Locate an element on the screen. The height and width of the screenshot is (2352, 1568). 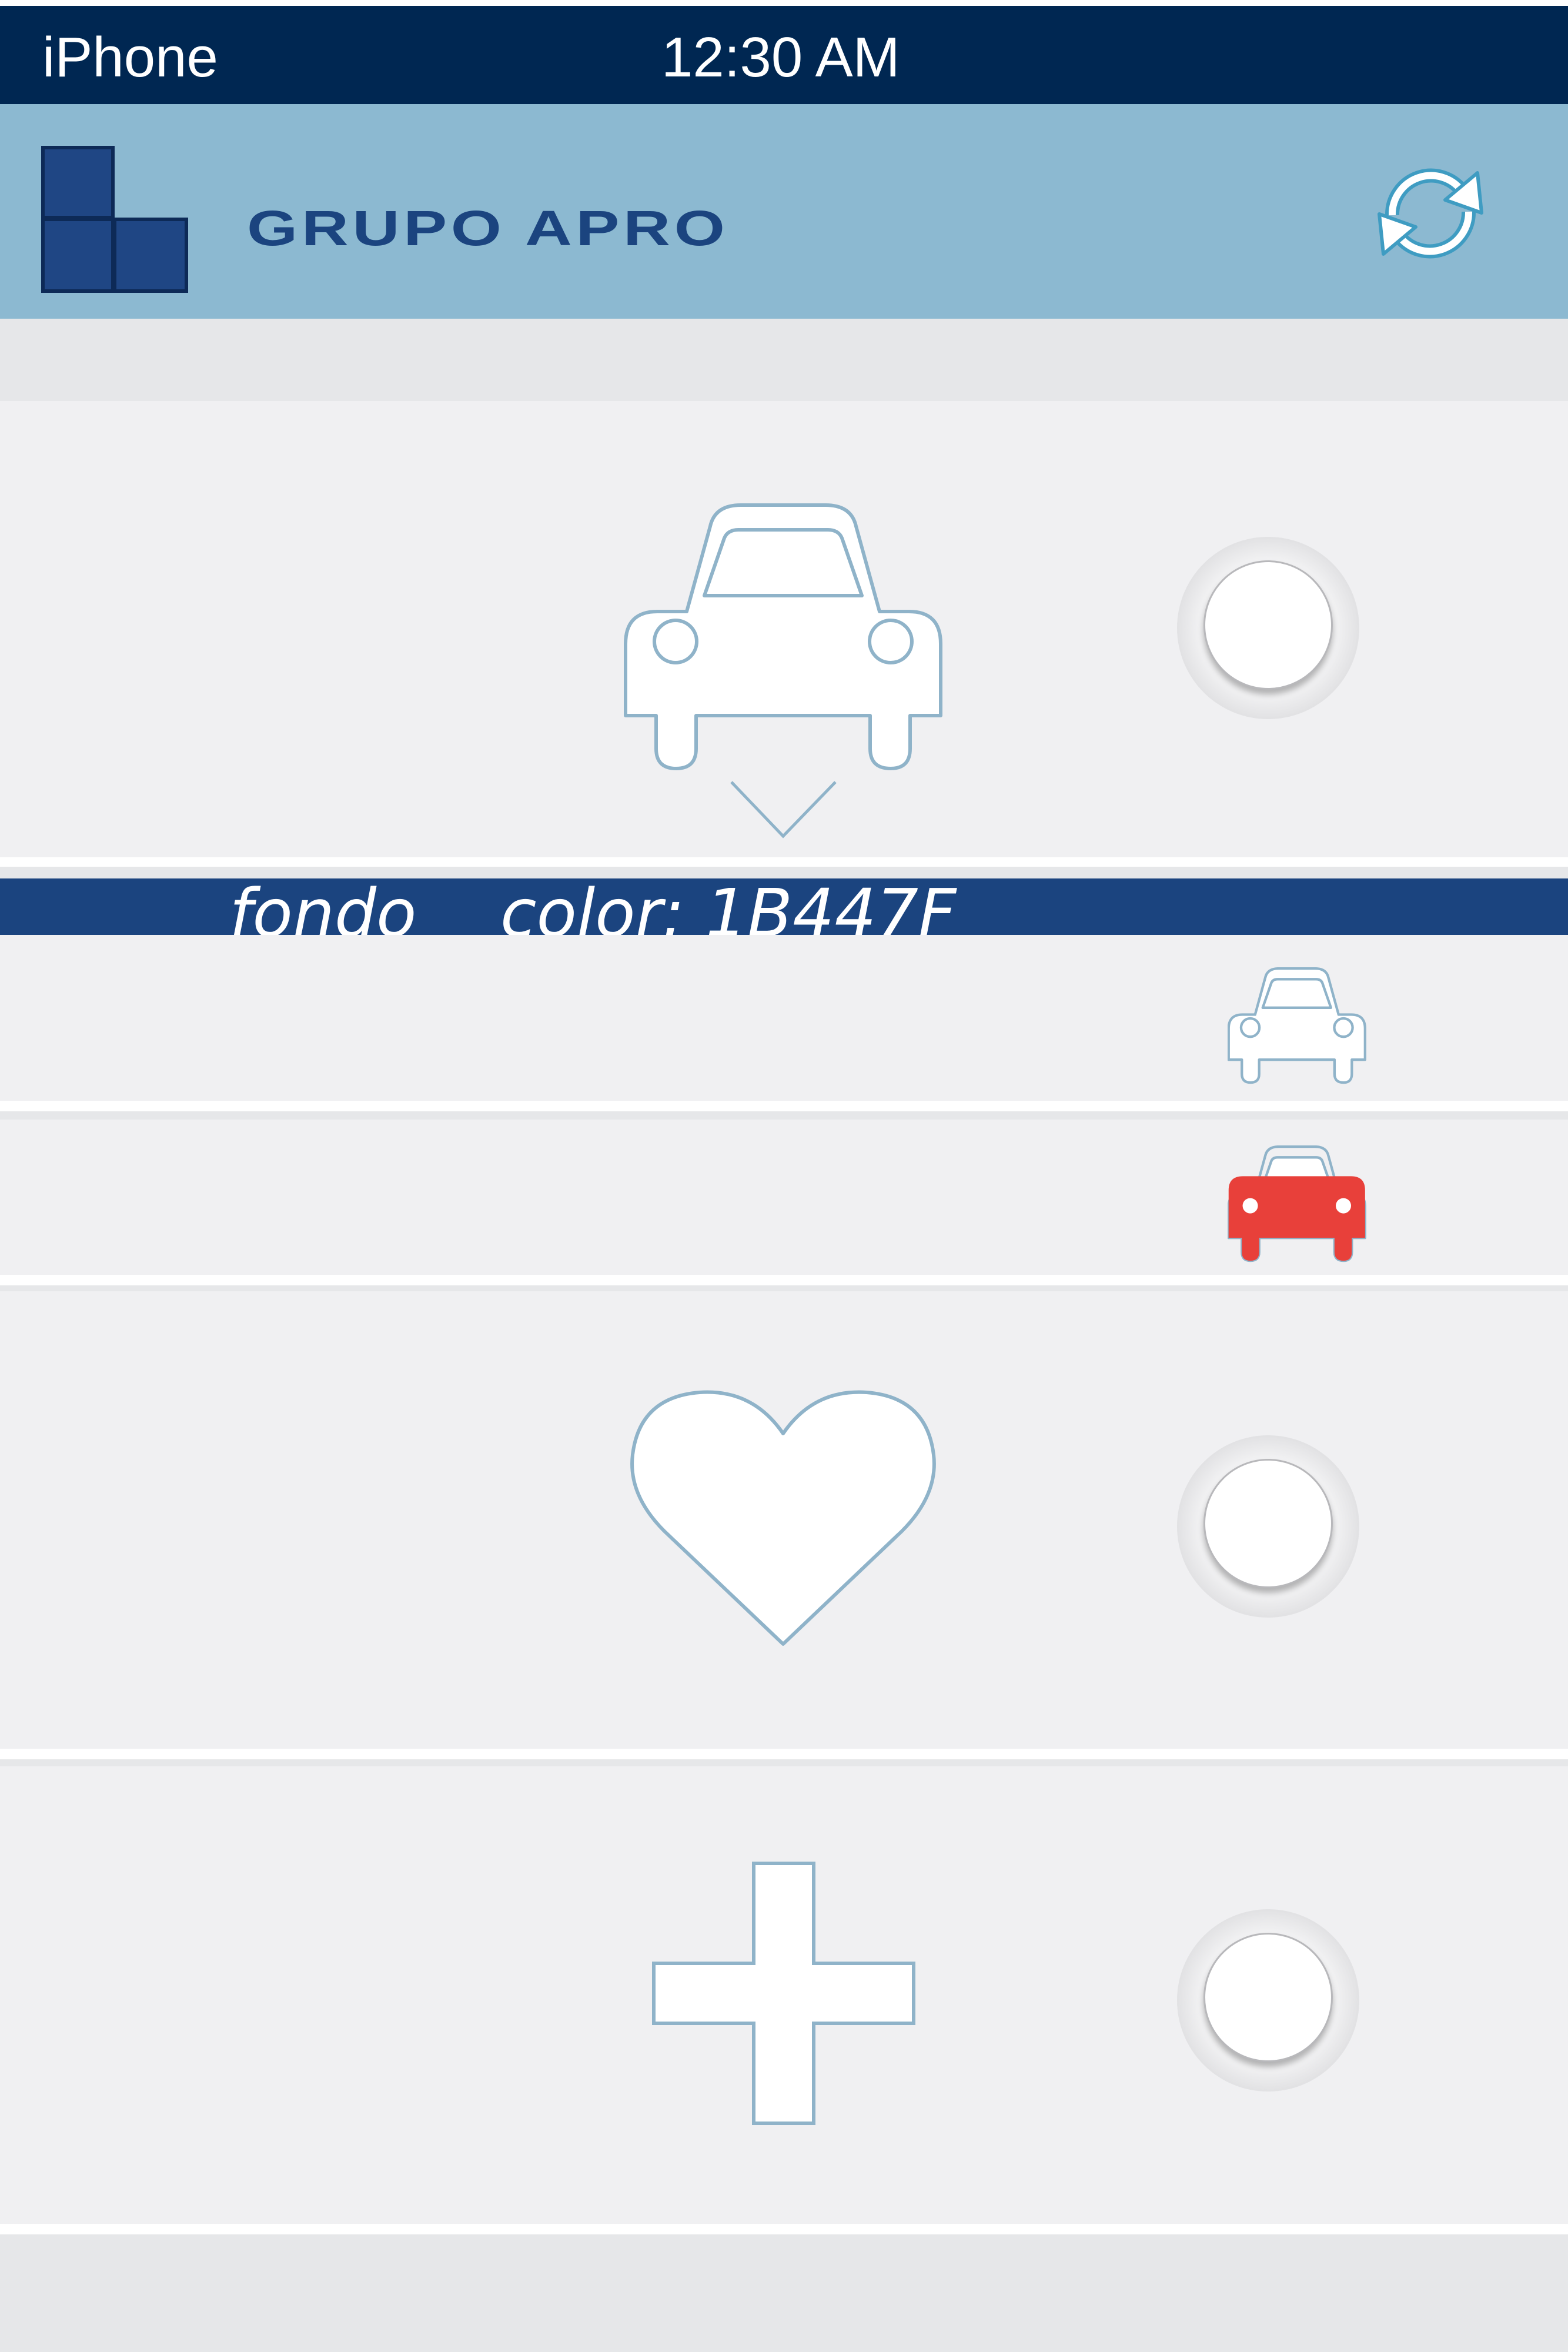
top-spacer is located at coordinates (784, 360).